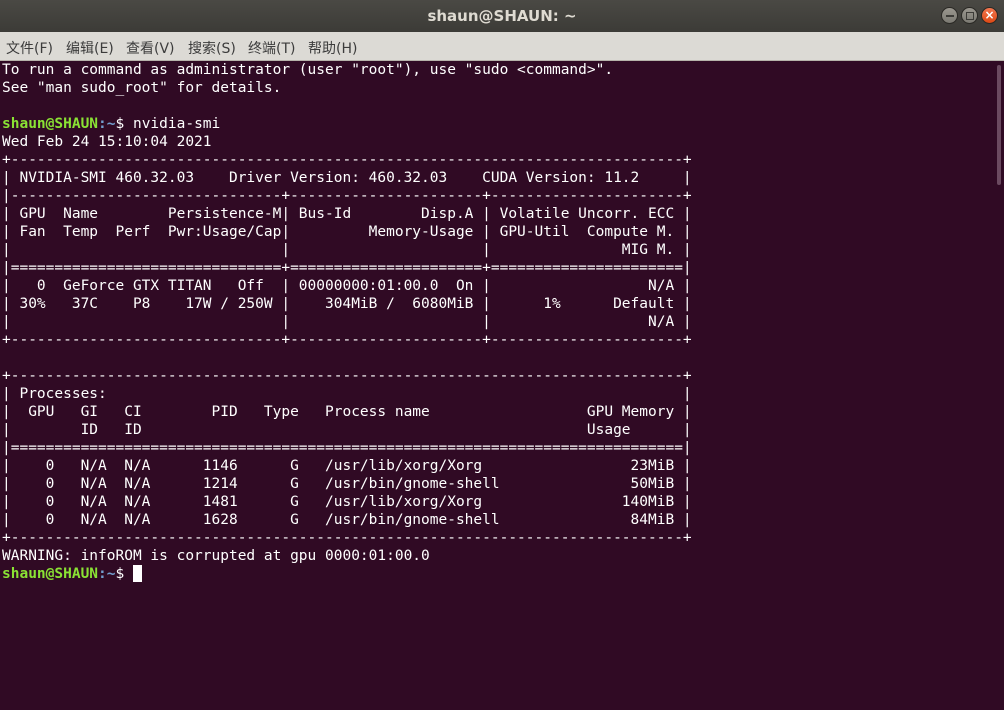  Describe the element at coordinates (137, 573) in the screenshot. I see `text-cursor` at that location.